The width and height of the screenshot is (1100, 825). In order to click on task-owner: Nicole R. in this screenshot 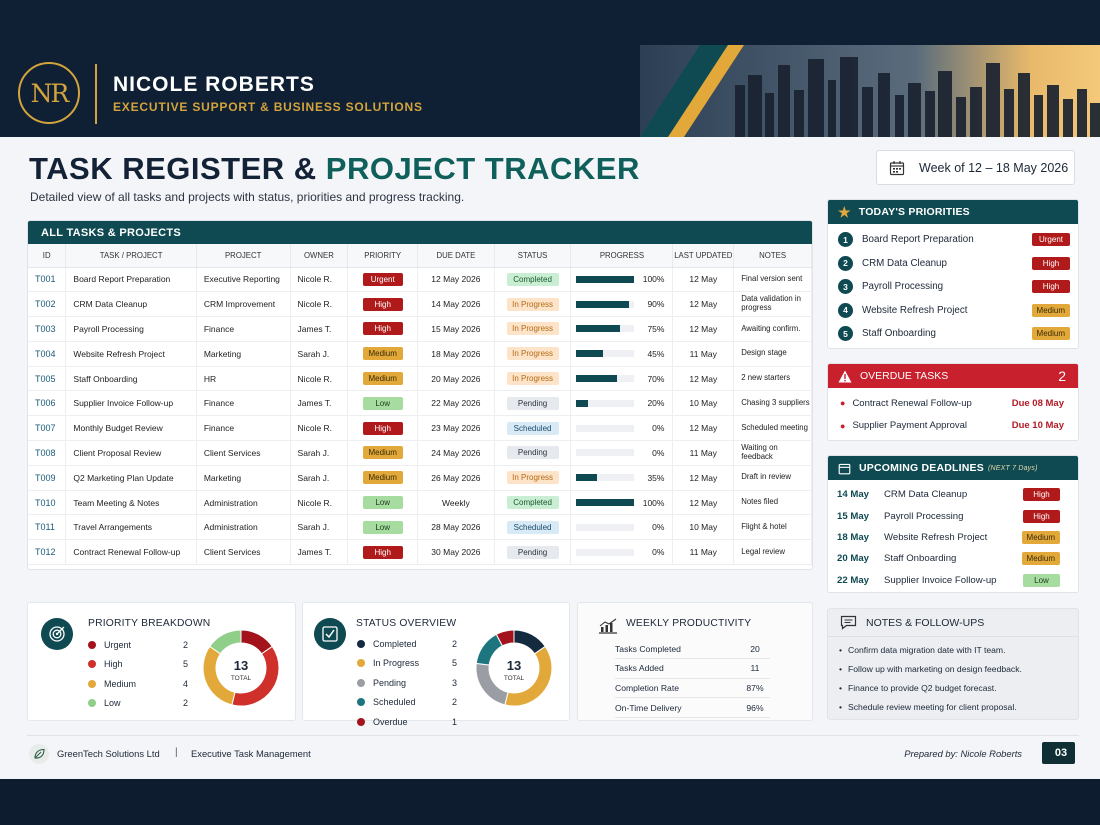, I will do `click(319, 503)`.